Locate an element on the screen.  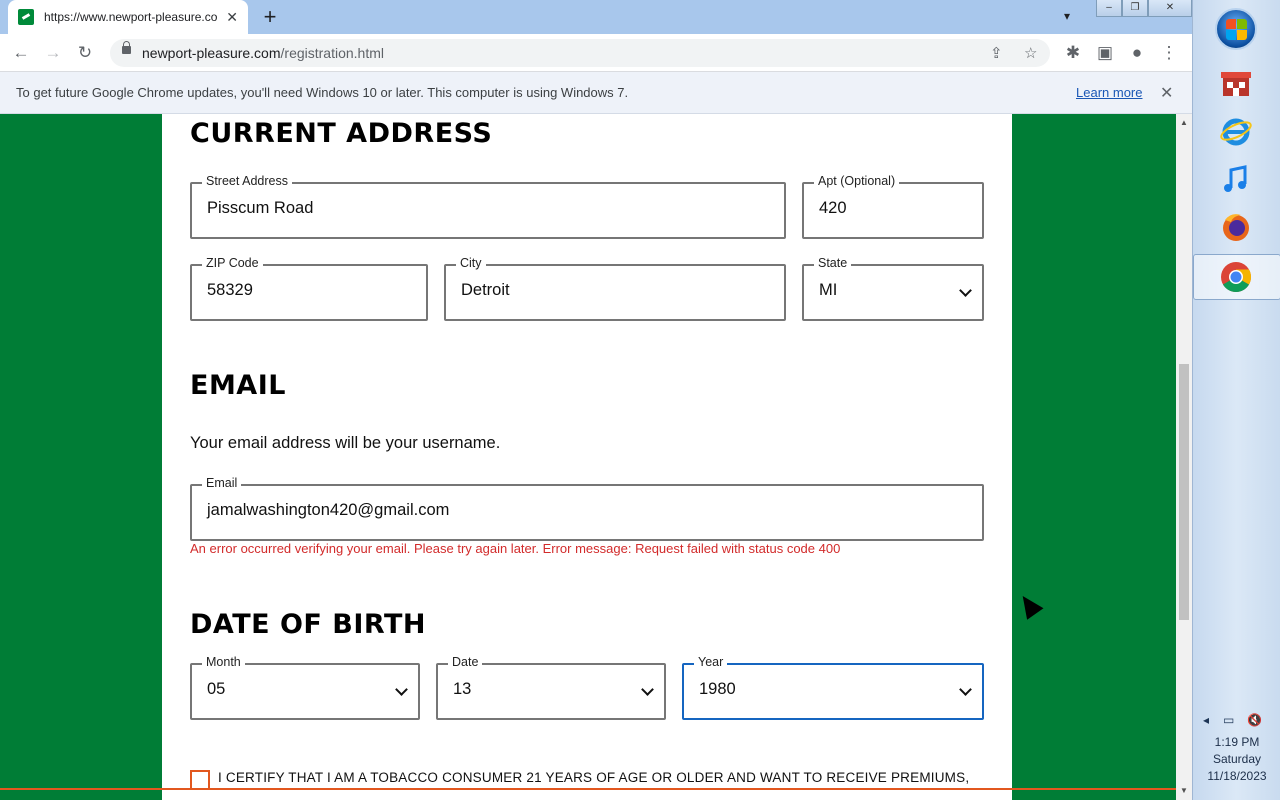
internet-explorer-icon is located at coordinates (1236, 131).